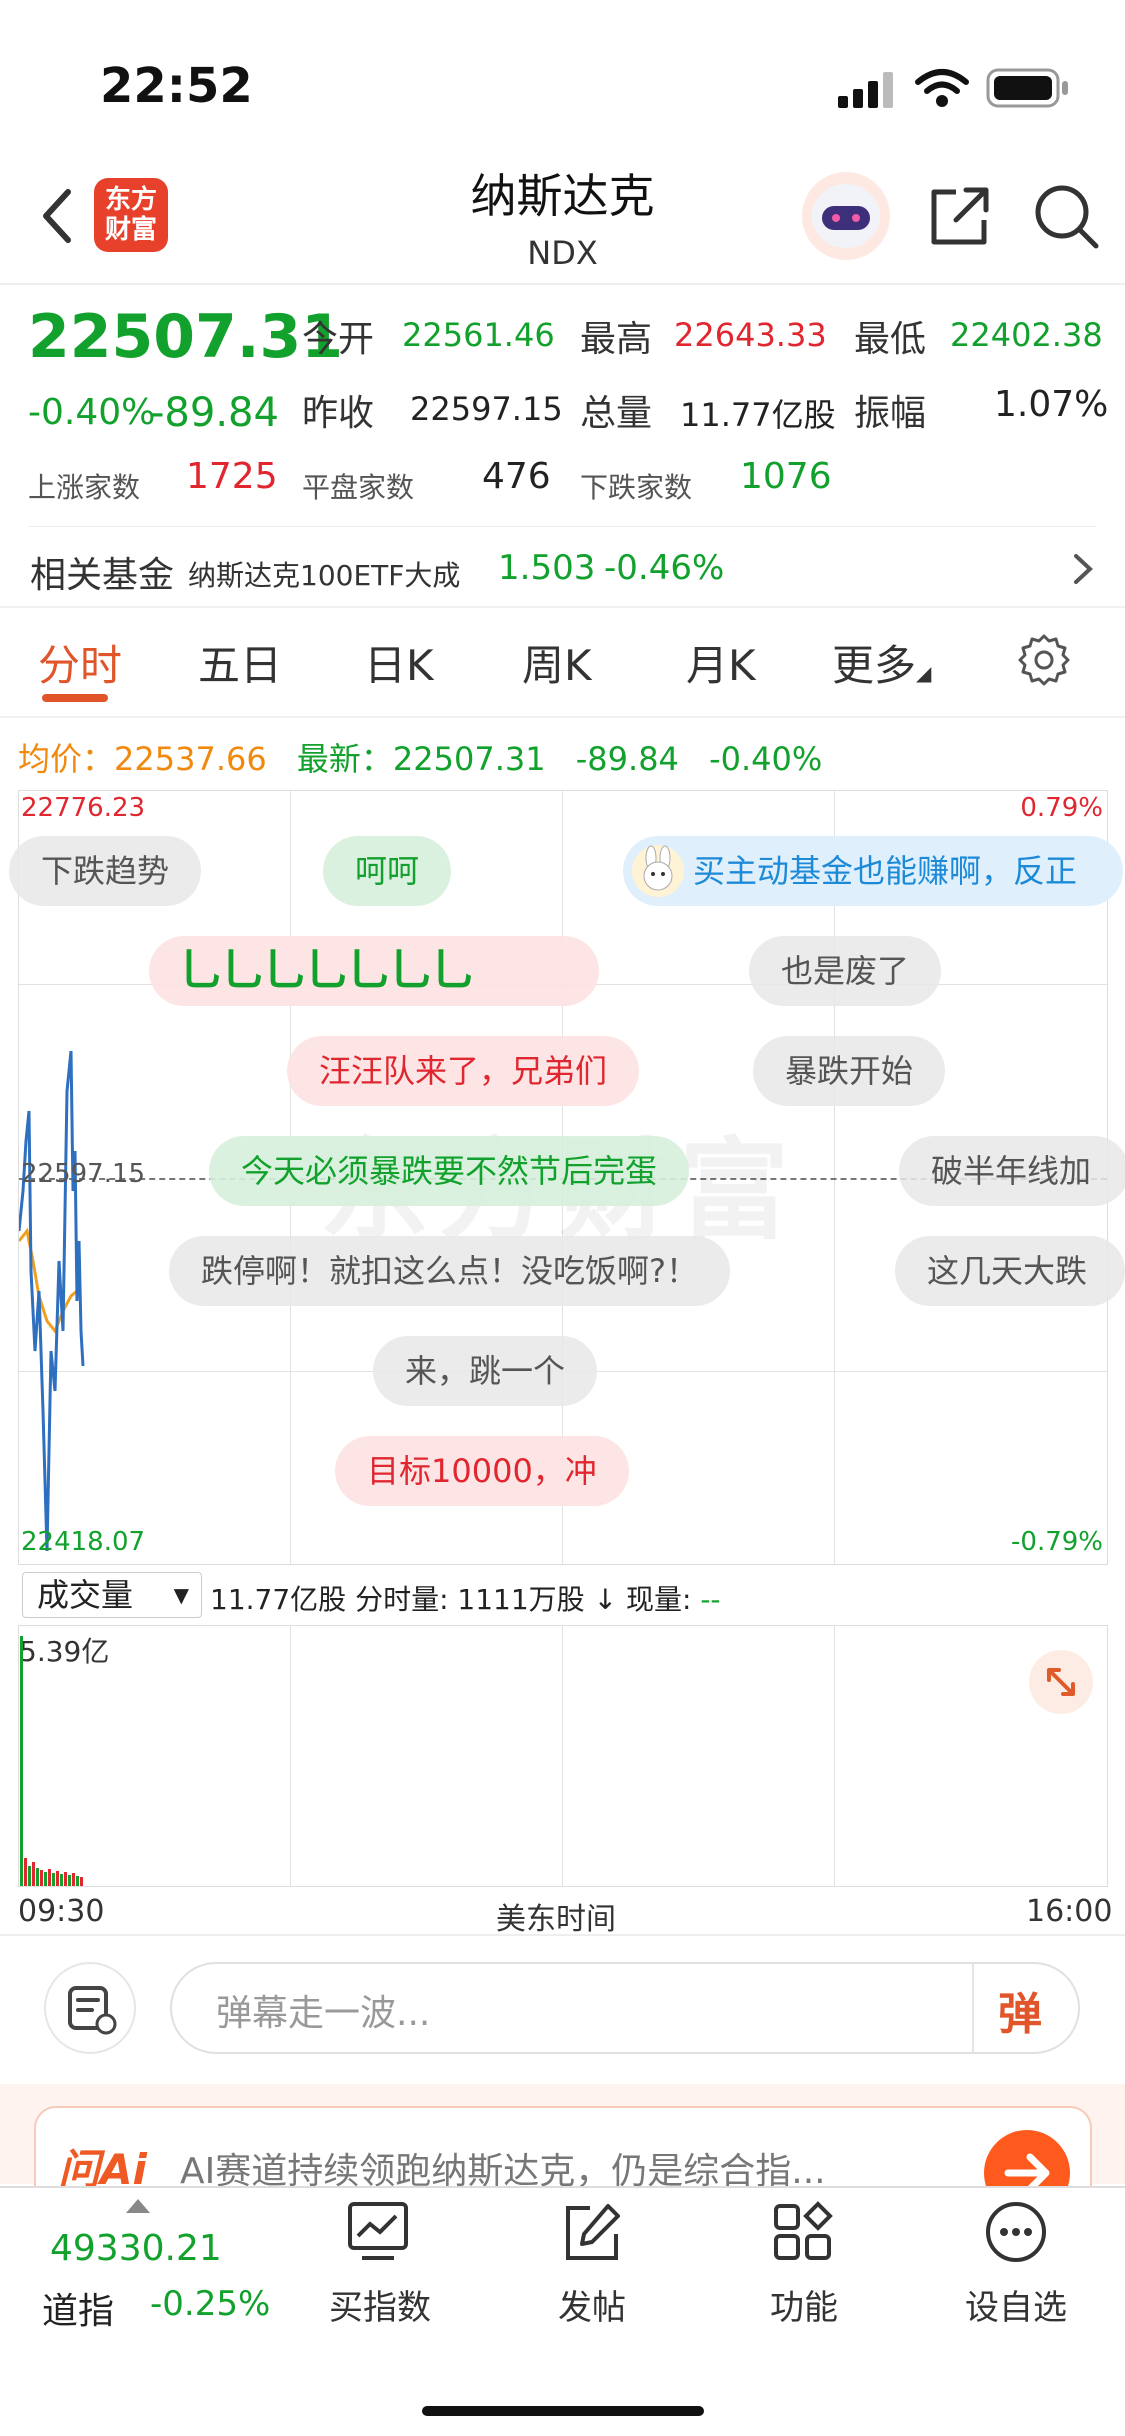  I want to click on current-price: 22507.31, so click(186, 337).